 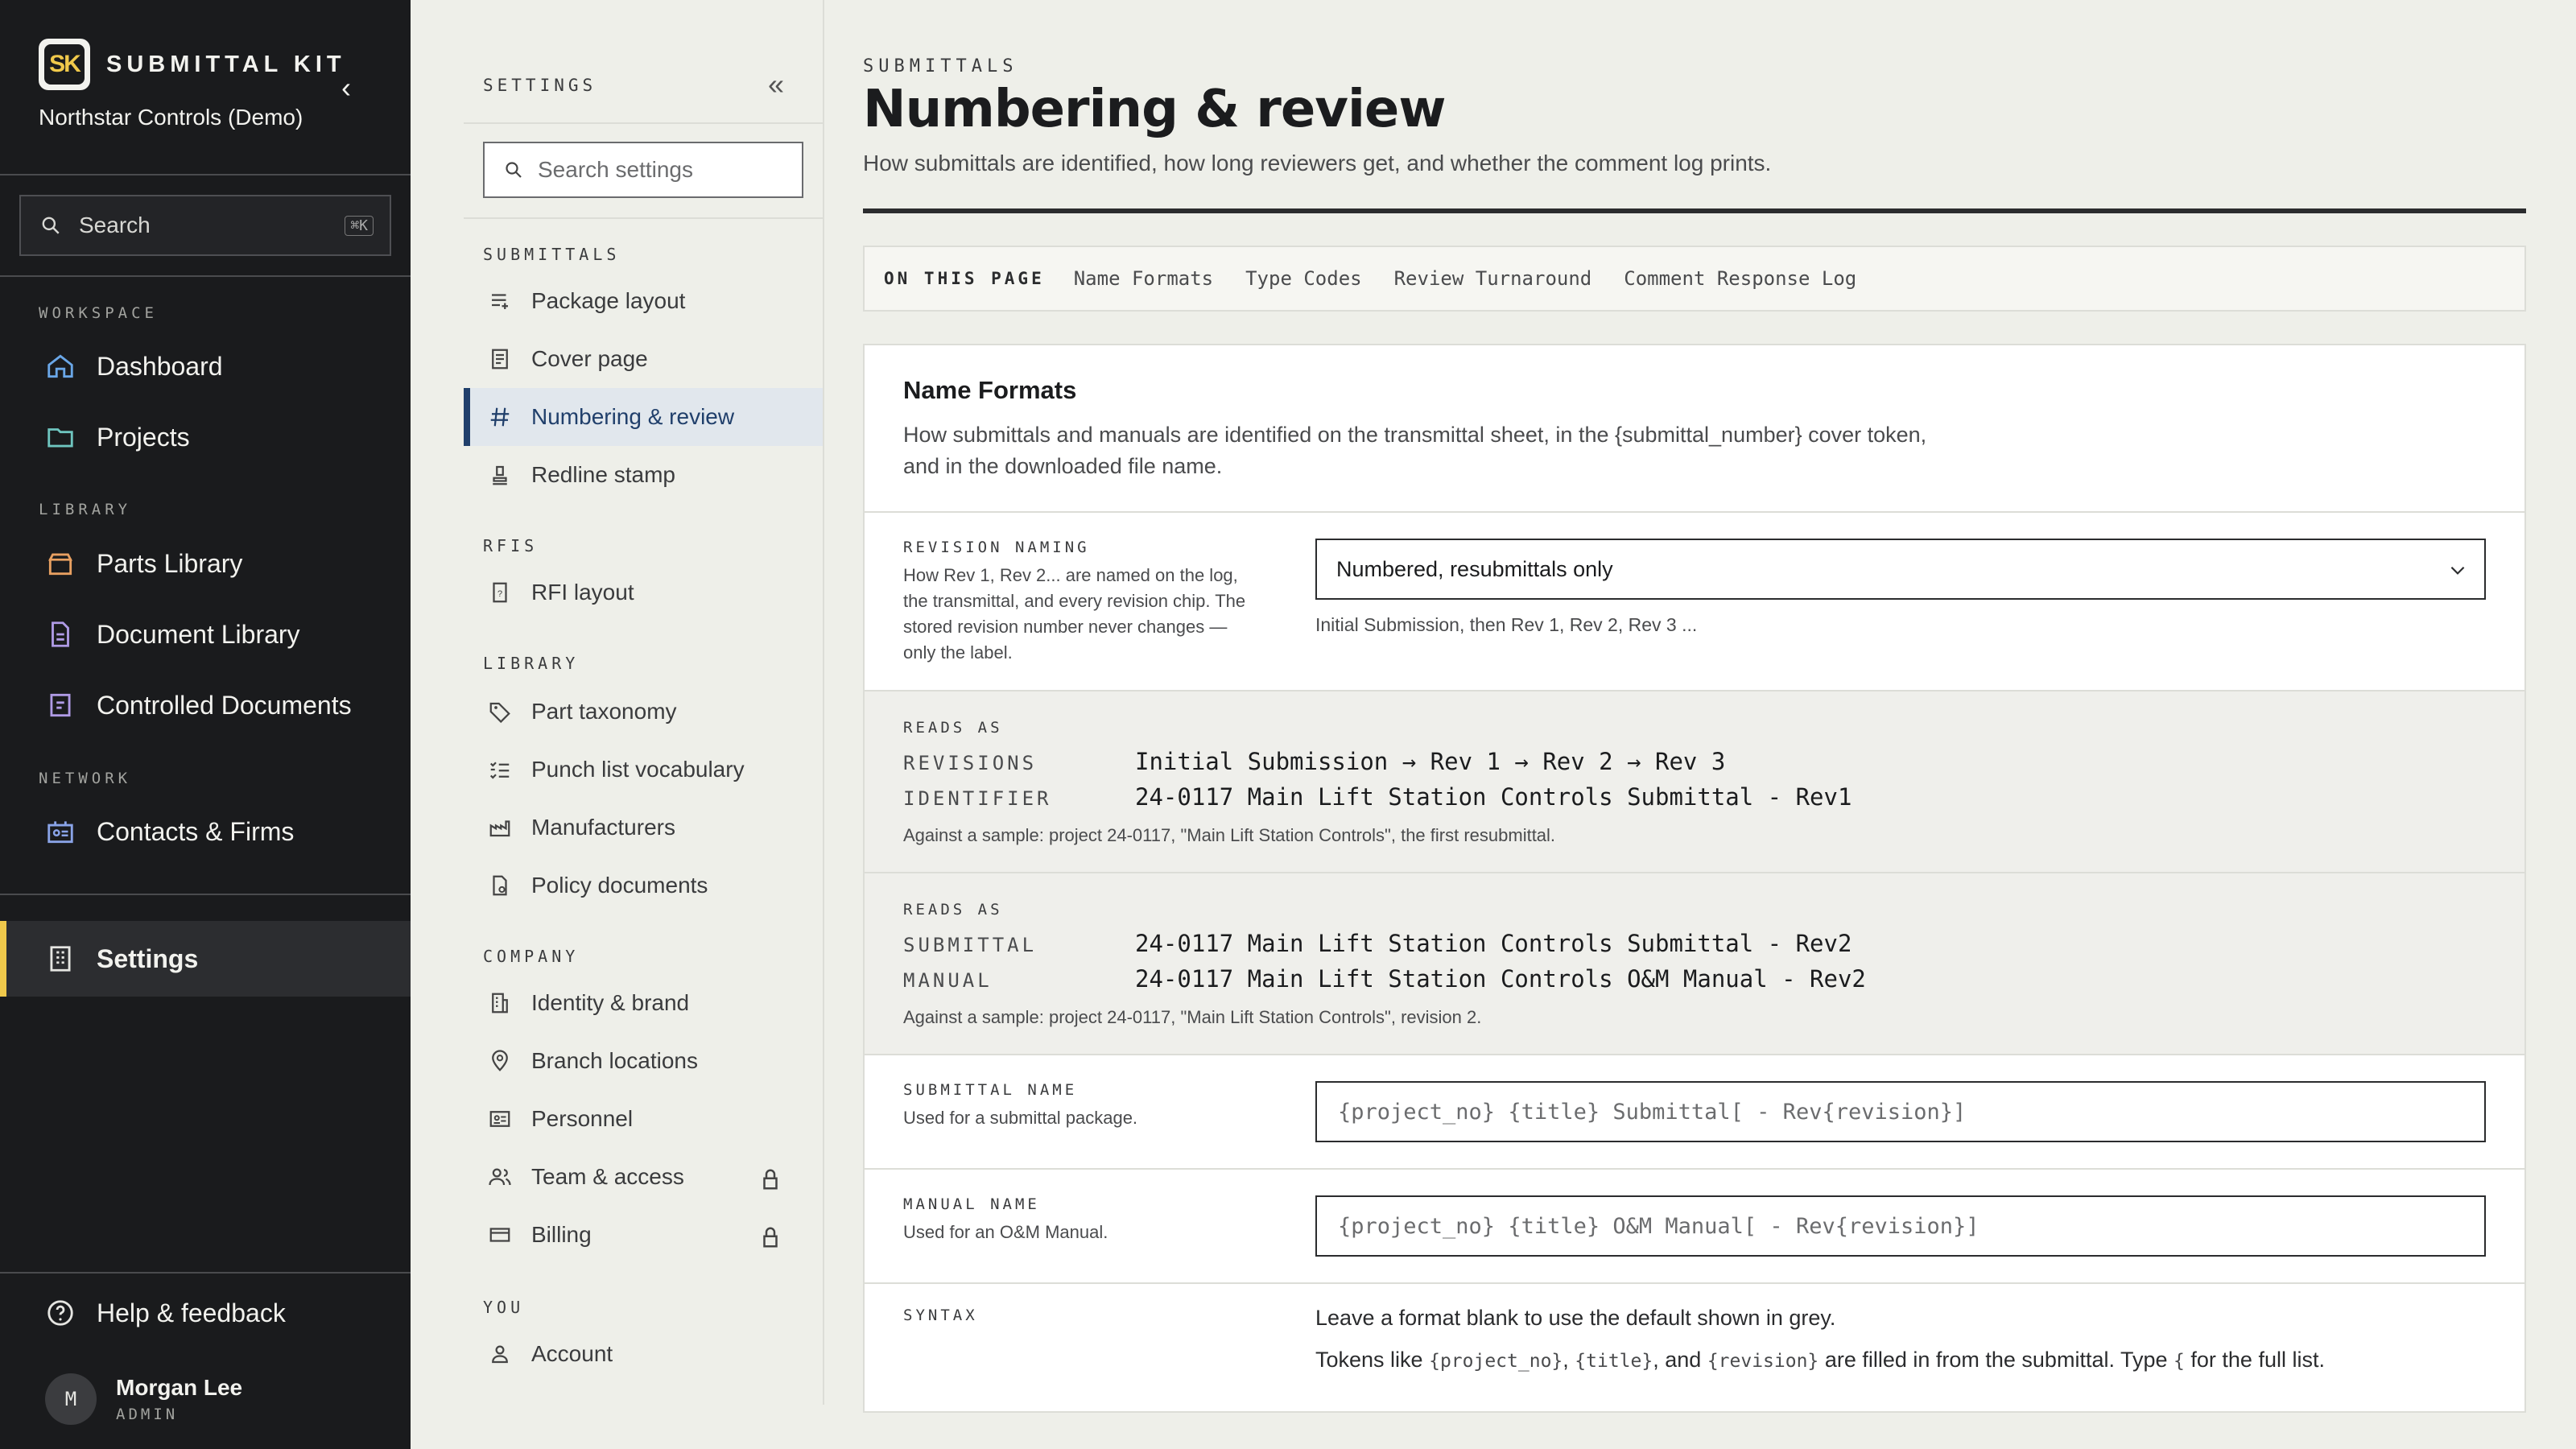 I want to click on settings-item-team-access: Team & access, so click(x=643, y=1177).